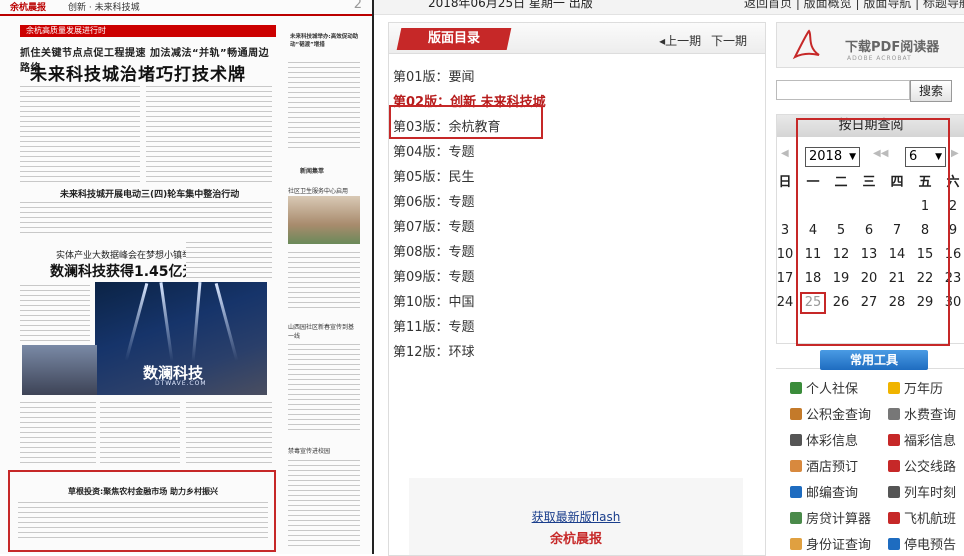 Image resolution: width=964 pixels, height=556 pixels. What do you see at coordinates (573, 230) in the screenshot?
I see `page-list-item: 第07版：专题` at bounding box center [573, 230].